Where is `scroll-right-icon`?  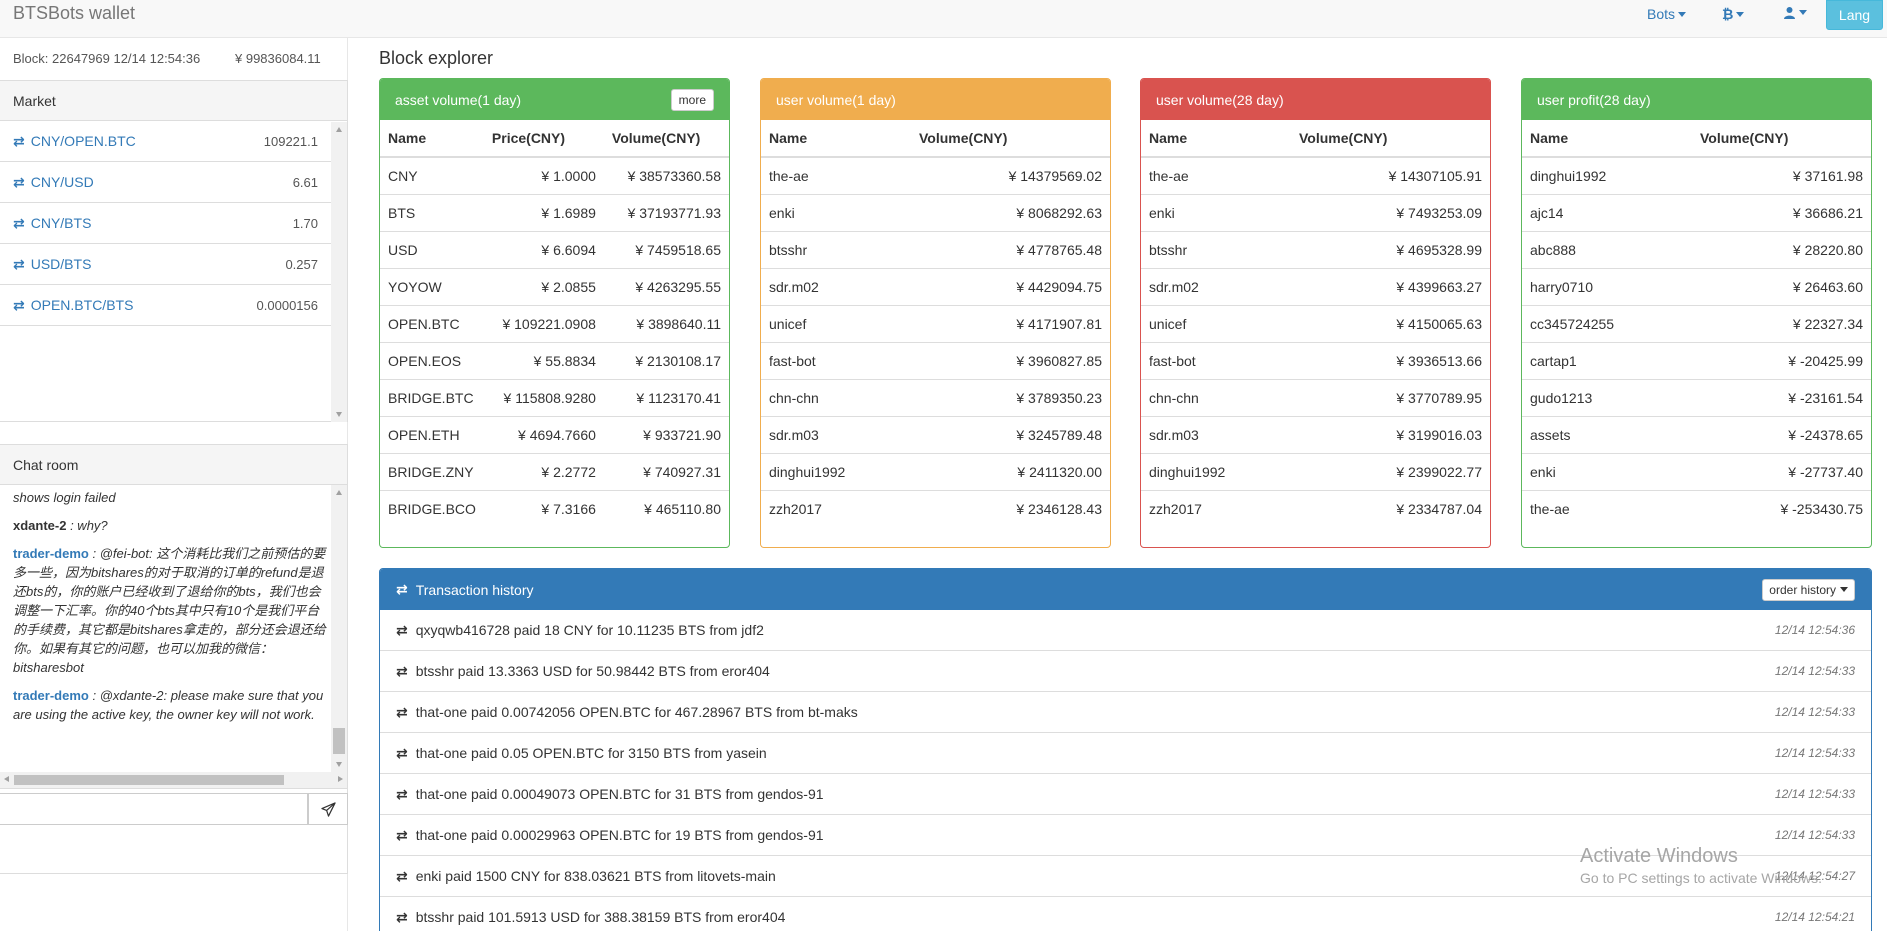
scroll-right-icon is located at coordinates (340, 779).